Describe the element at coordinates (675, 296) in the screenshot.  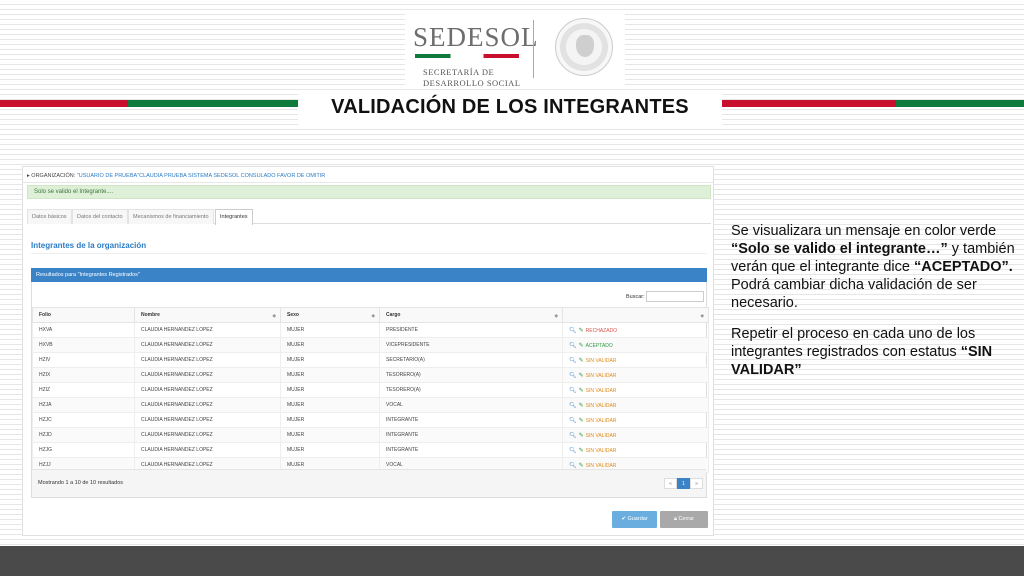
I see `search-input` at that location.